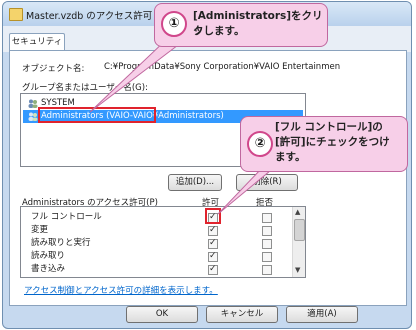 The height and width of the screenshot is (330, 416). What do you see at coordinates (297, 212) in the screenshot?
I see `scroll-up-icon: ▲` at bounding box center [297, 212].